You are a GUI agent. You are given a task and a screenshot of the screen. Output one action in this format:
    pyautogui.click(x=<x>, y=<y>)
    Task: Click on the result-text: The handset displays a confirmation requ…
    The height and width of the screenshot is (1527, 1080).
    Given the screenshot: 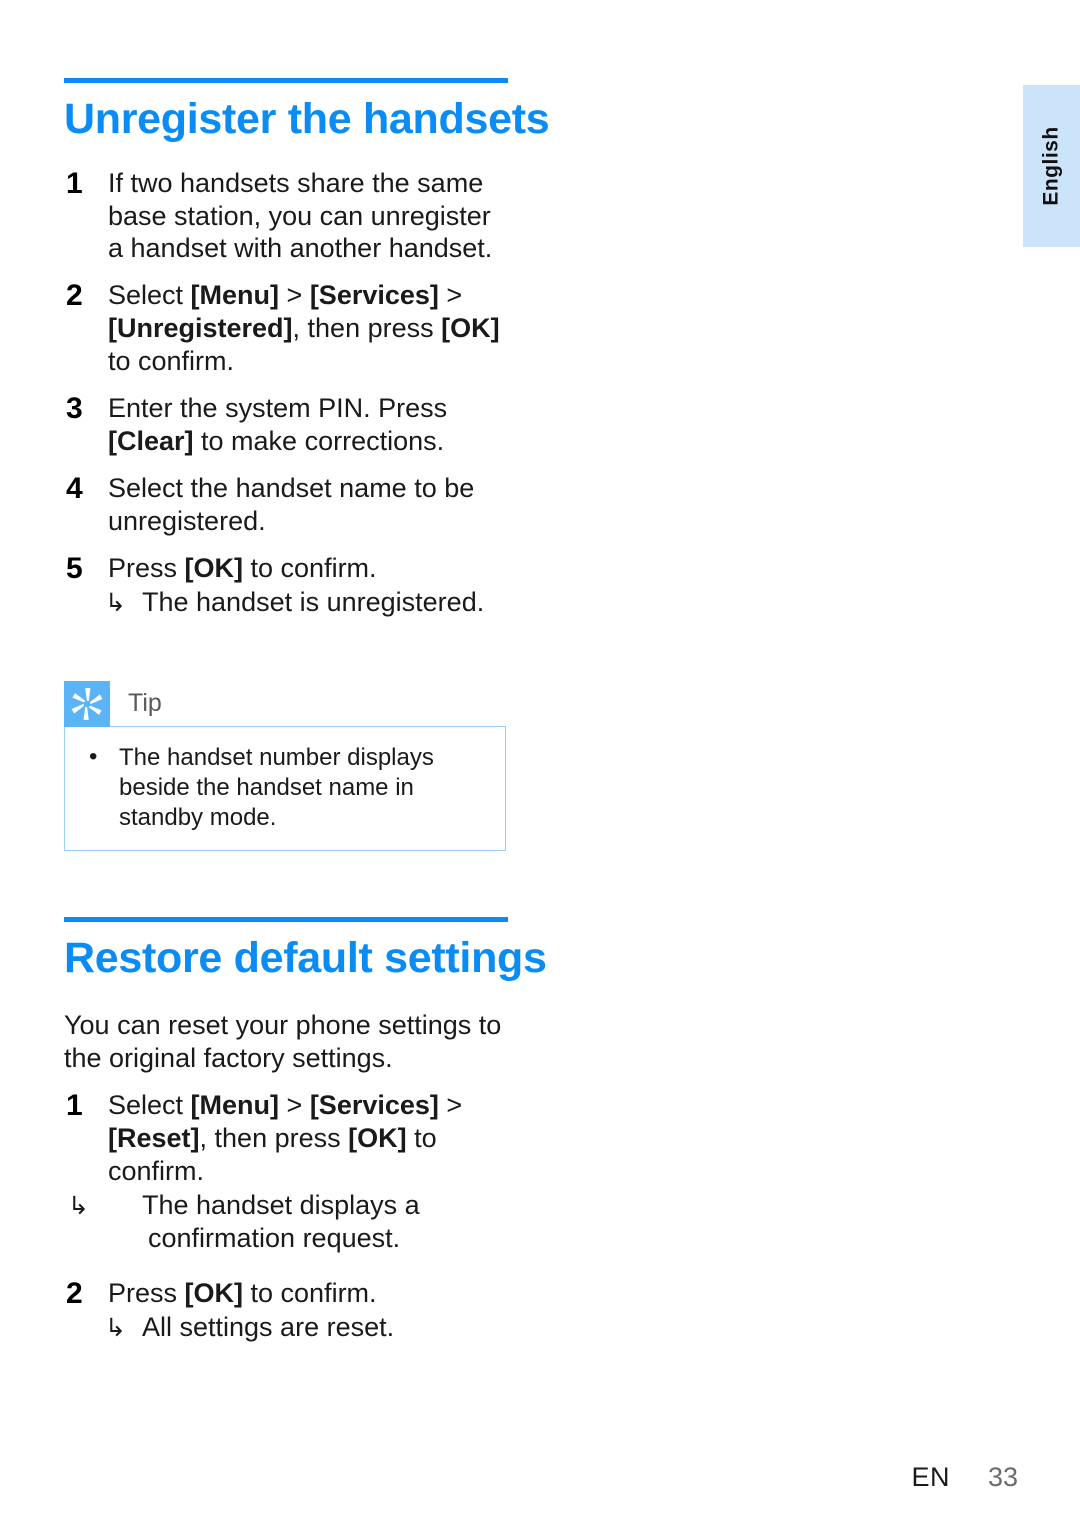 What is the action you would take?
    pyautogui.click(x=281, y=1221)
    